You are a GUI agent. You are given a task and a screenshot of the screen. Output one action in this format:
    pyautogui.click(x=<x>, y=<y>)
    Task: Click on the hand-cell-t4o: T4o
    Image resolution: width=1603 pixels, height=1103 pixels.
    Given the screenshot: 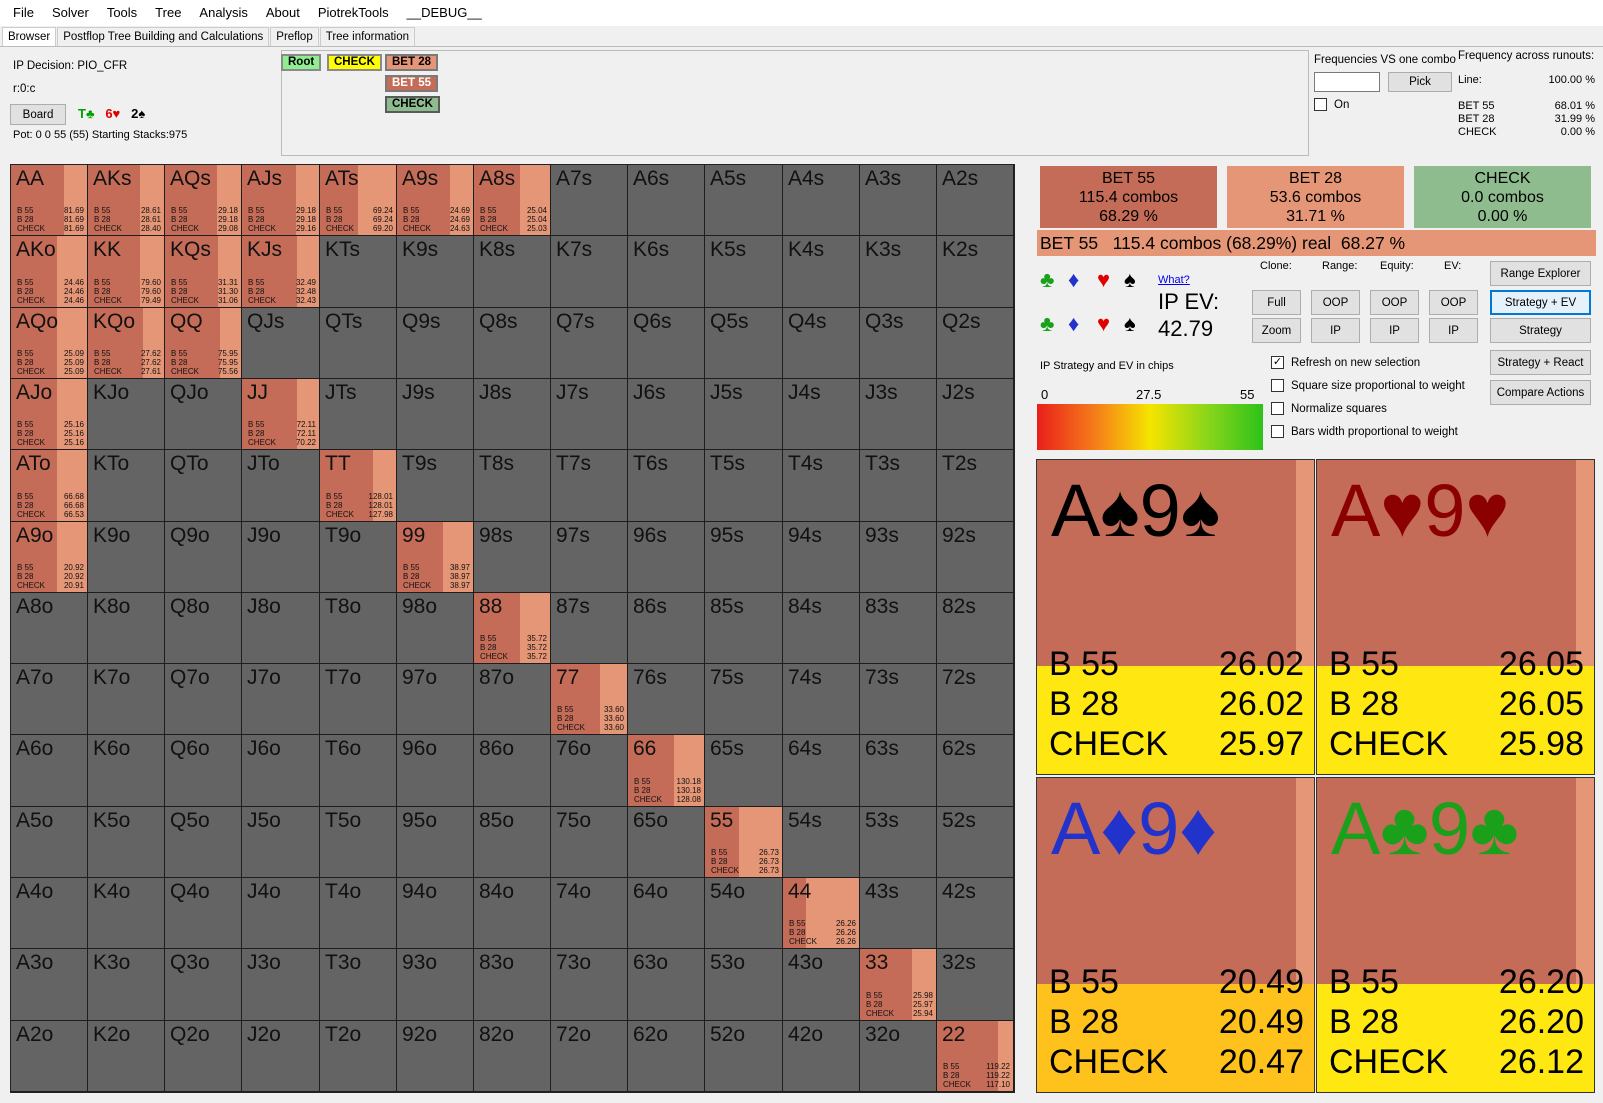 What is the action you would take?
    pyautogui.click(x=358, y=913)
    